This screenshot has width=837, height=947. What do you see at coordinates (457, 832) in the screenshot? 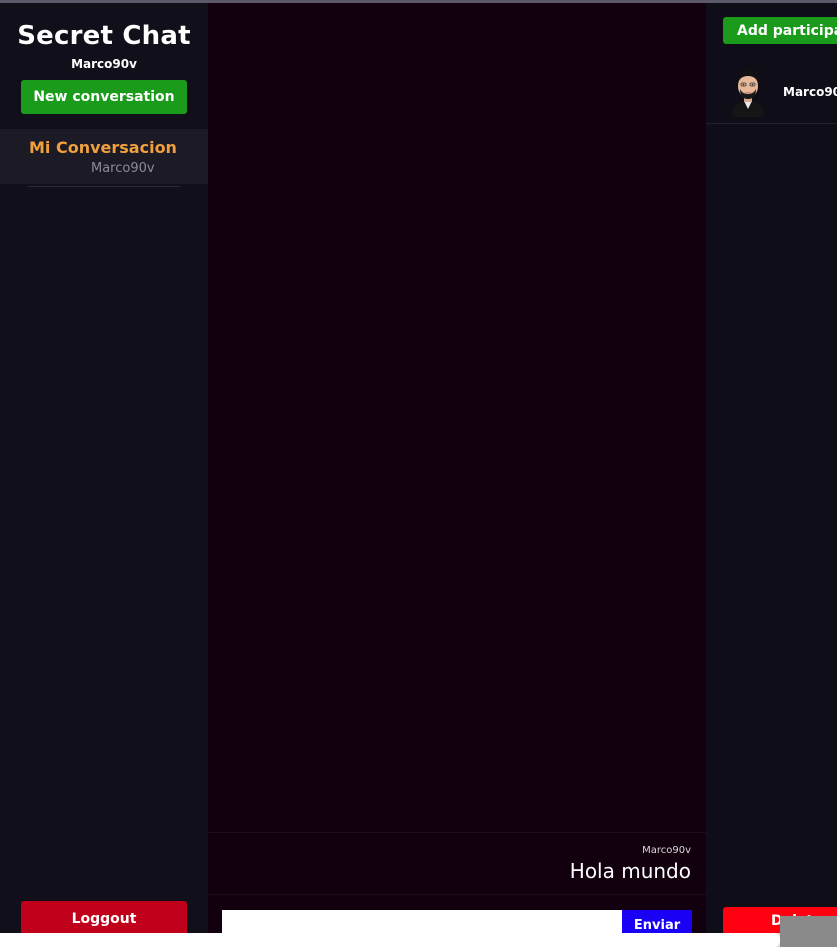
I see `message-divider` at bounding box center [457, 832].